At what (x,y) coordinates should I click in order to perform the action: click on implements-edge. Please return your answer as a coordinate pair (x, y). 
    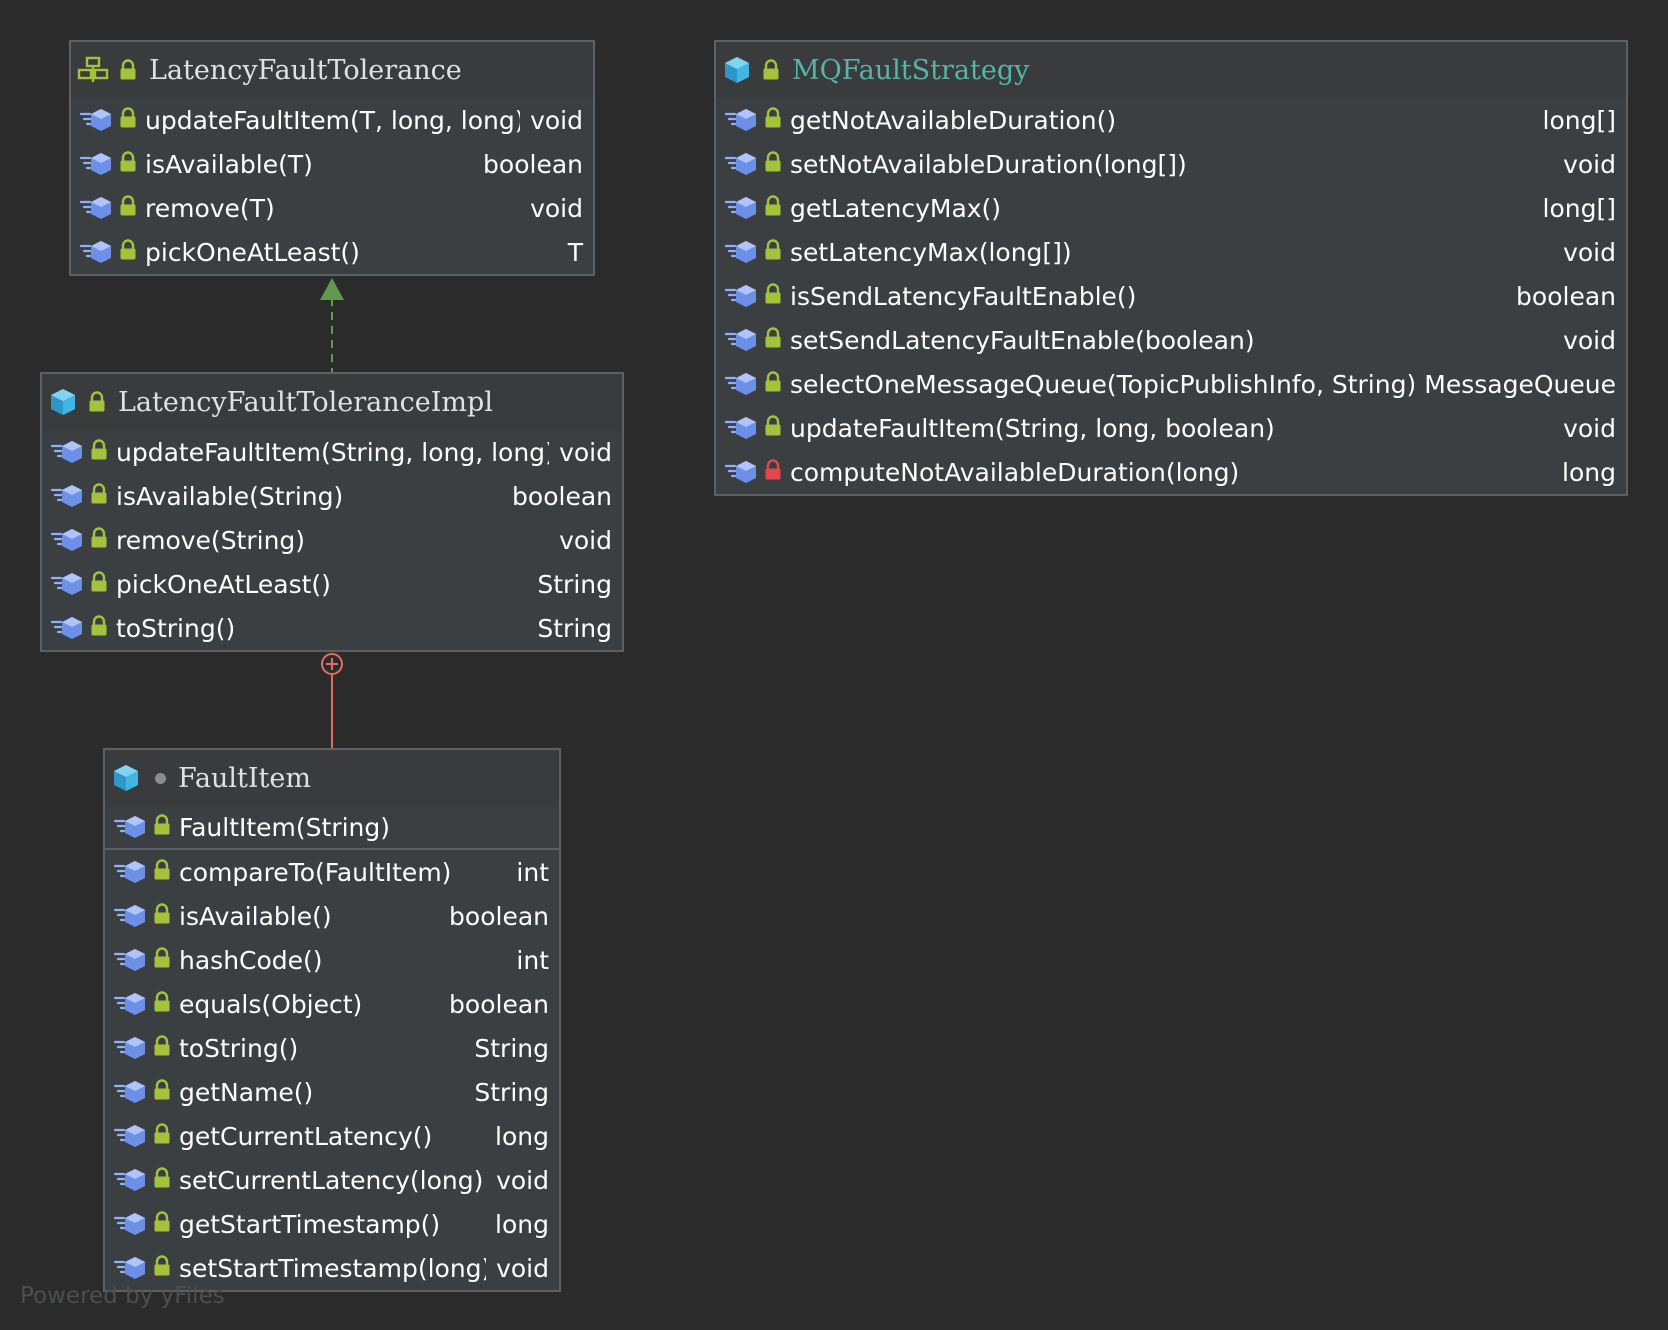
    Looking at the image, I should click on (332, 325).